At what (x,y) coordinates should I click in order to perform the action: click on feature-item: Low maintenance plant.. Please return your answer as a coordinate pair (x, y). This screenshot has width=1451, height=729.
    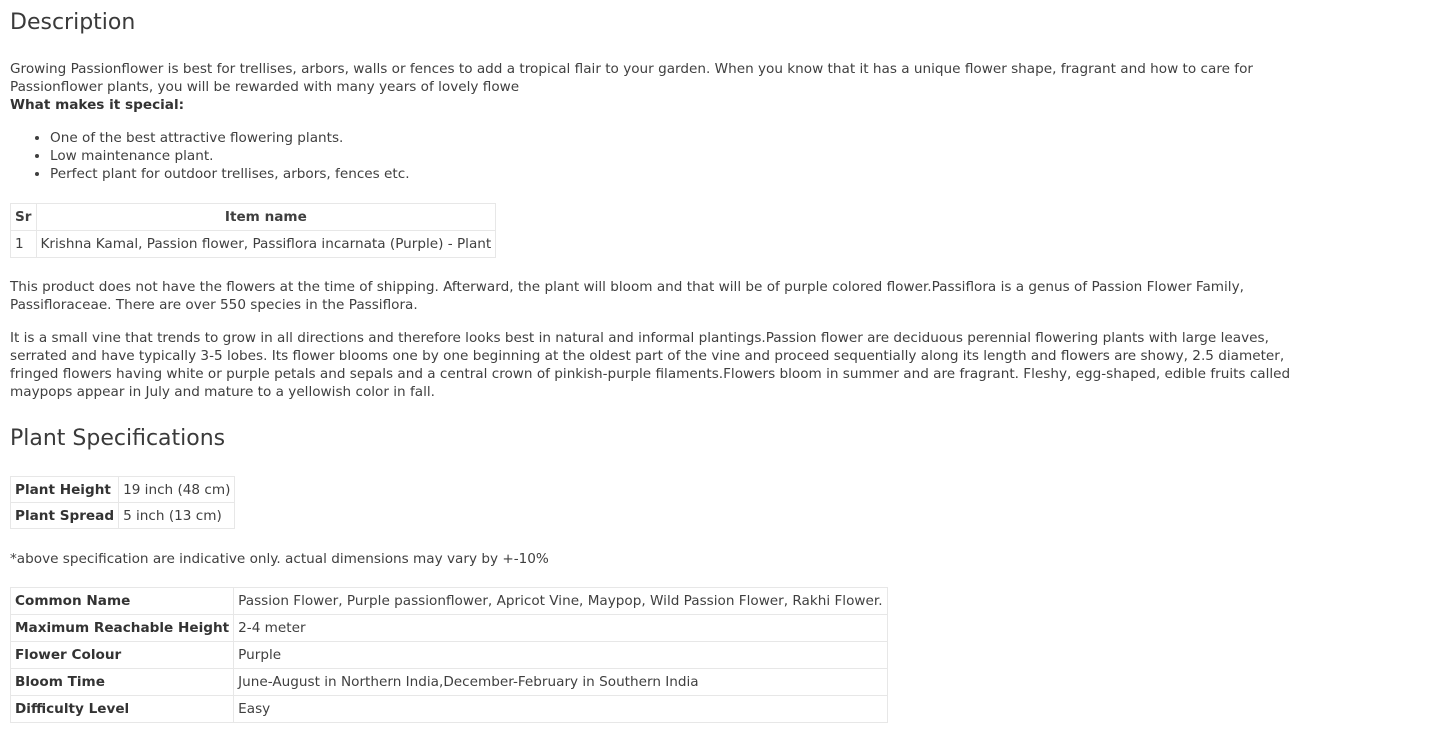
    Looking at the image, I should click on (230, 156).